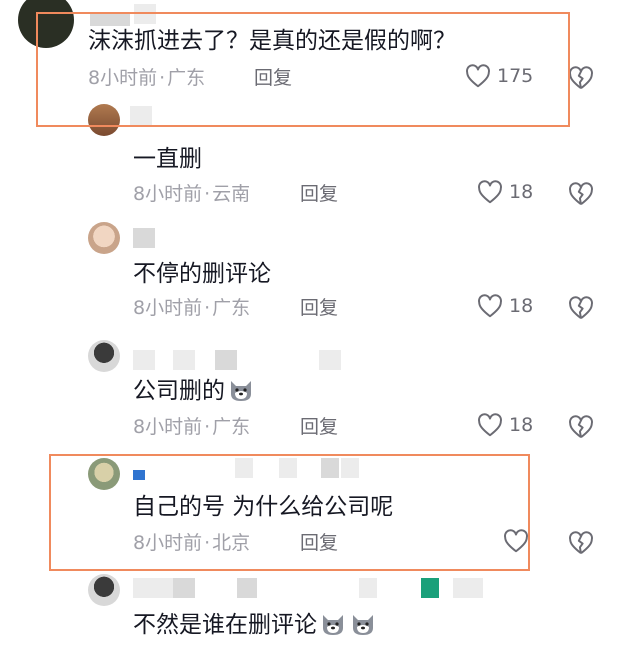  I want to click on comment-text-content: 不然是谁在删评论, so click(225, 625).